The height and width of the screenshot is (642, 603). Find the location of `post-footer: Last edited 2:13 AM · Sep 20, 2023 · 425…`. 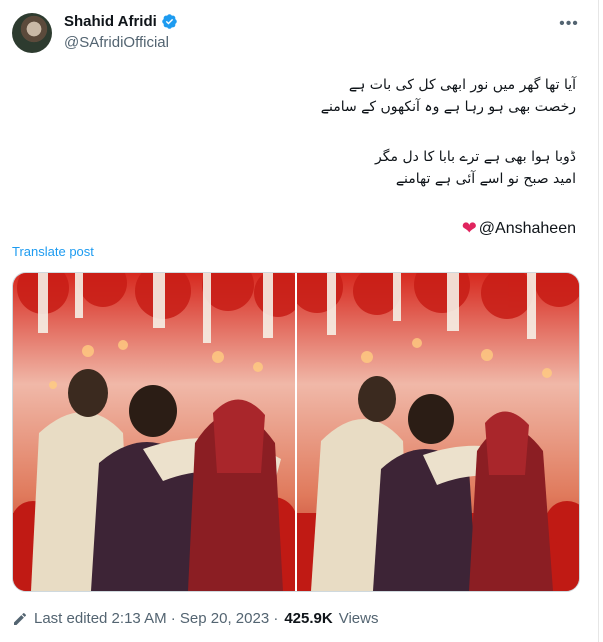

post-footer: Last edited 2:13 AM · Sep 20, 2023 · 425… is located at coordinates (195, 618).